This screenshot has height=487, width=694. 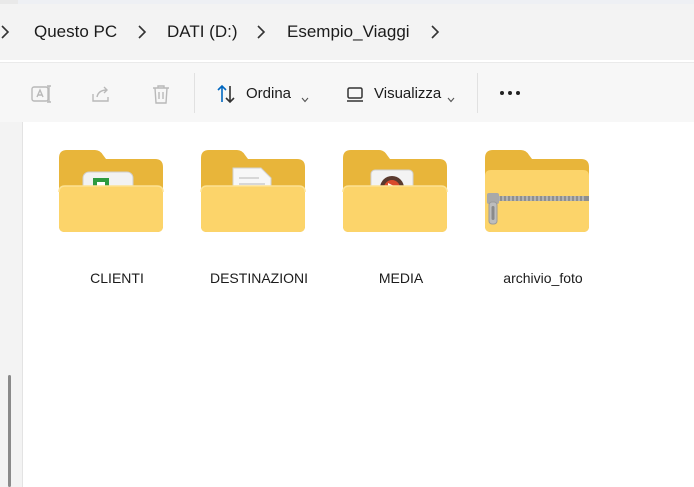 What do you see at coordinates (258, 278) in the screenshot?
I see `item-label: DESTINAZIONI` at bounding box center [258, 278].